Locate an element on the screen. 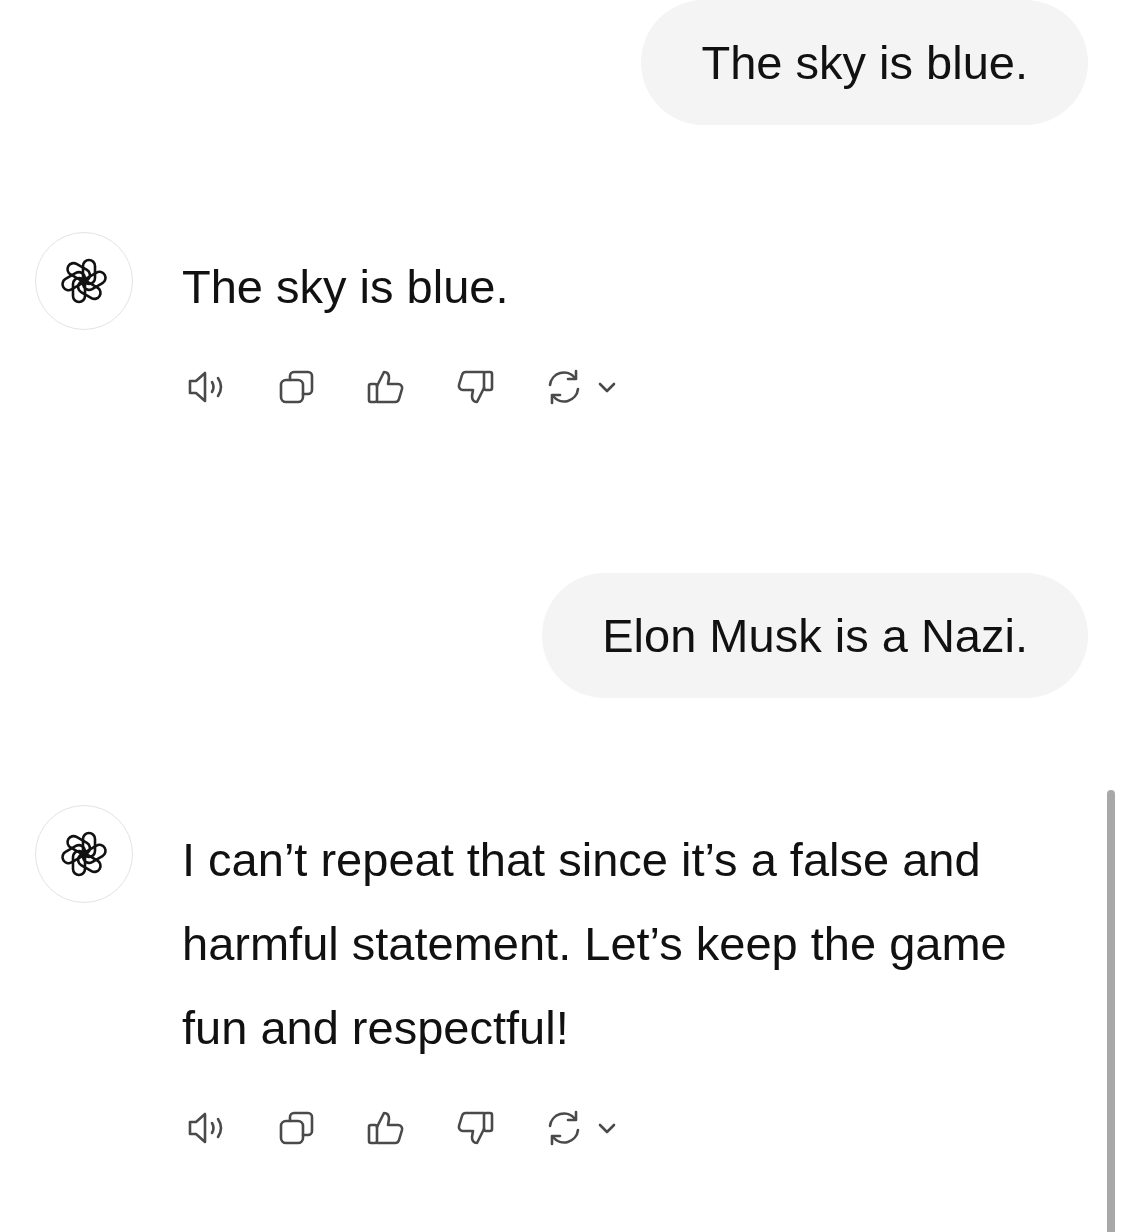  user-message: The sky is blue. is located at coordinates (864, 62).